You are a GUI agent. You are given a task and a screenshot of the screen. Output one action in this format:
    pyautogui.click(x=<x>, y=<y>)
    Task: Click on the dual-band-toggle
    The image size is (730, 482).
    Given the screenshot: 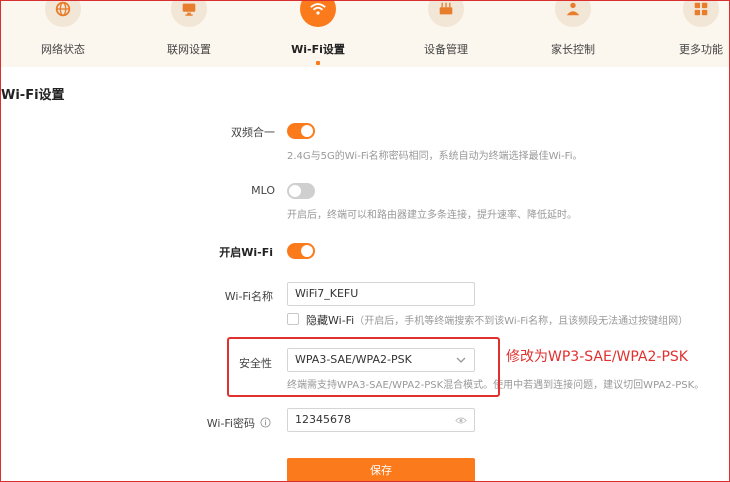 What is the action you would take?
    pyautogui.click(x=301, y=131)
    